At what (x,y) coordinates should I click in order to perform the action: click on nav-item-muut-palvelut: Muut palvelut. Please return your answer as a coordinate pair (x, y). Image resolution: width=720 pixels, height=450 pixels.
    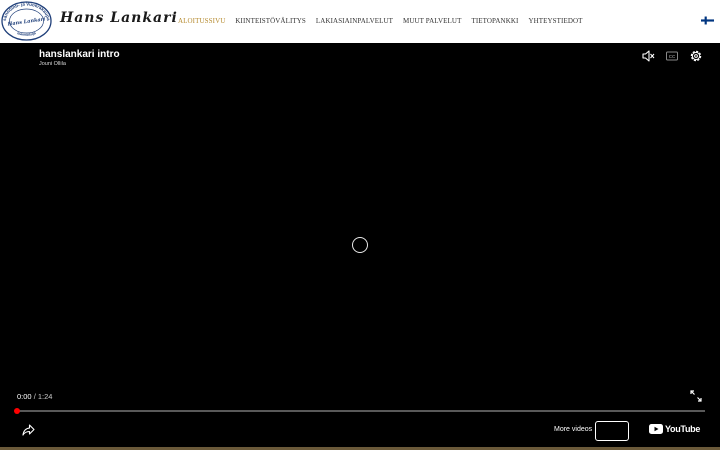
    Looking at the image, I should click on (432, 21).